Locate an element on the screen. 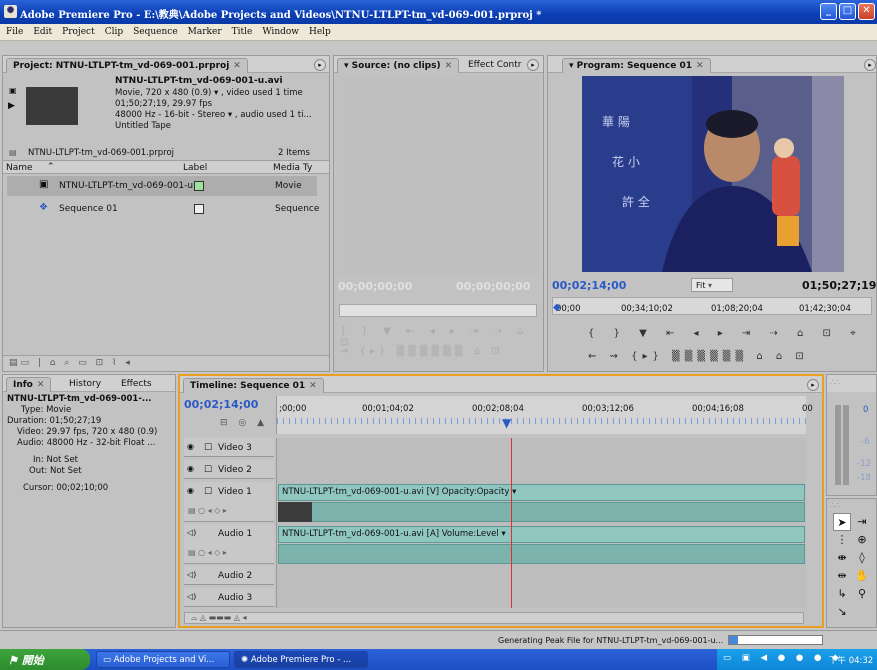  menu-clip: Clip is located at coordinates (113, 30).